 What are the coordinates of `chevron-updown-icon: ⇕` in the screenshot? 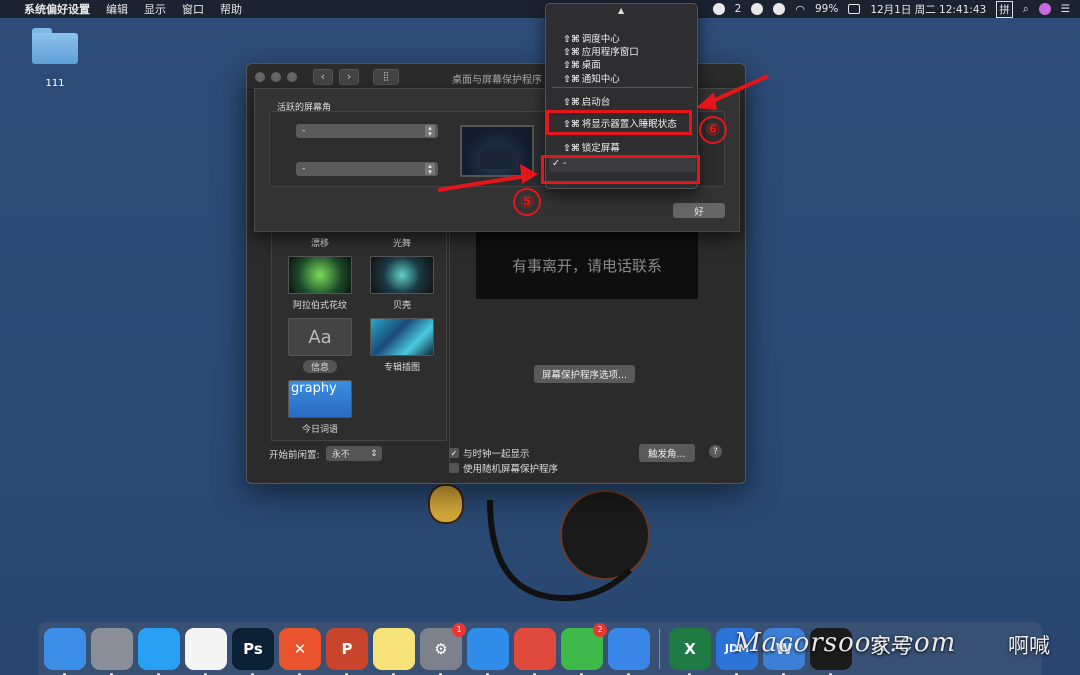 It's located at (374, 453).